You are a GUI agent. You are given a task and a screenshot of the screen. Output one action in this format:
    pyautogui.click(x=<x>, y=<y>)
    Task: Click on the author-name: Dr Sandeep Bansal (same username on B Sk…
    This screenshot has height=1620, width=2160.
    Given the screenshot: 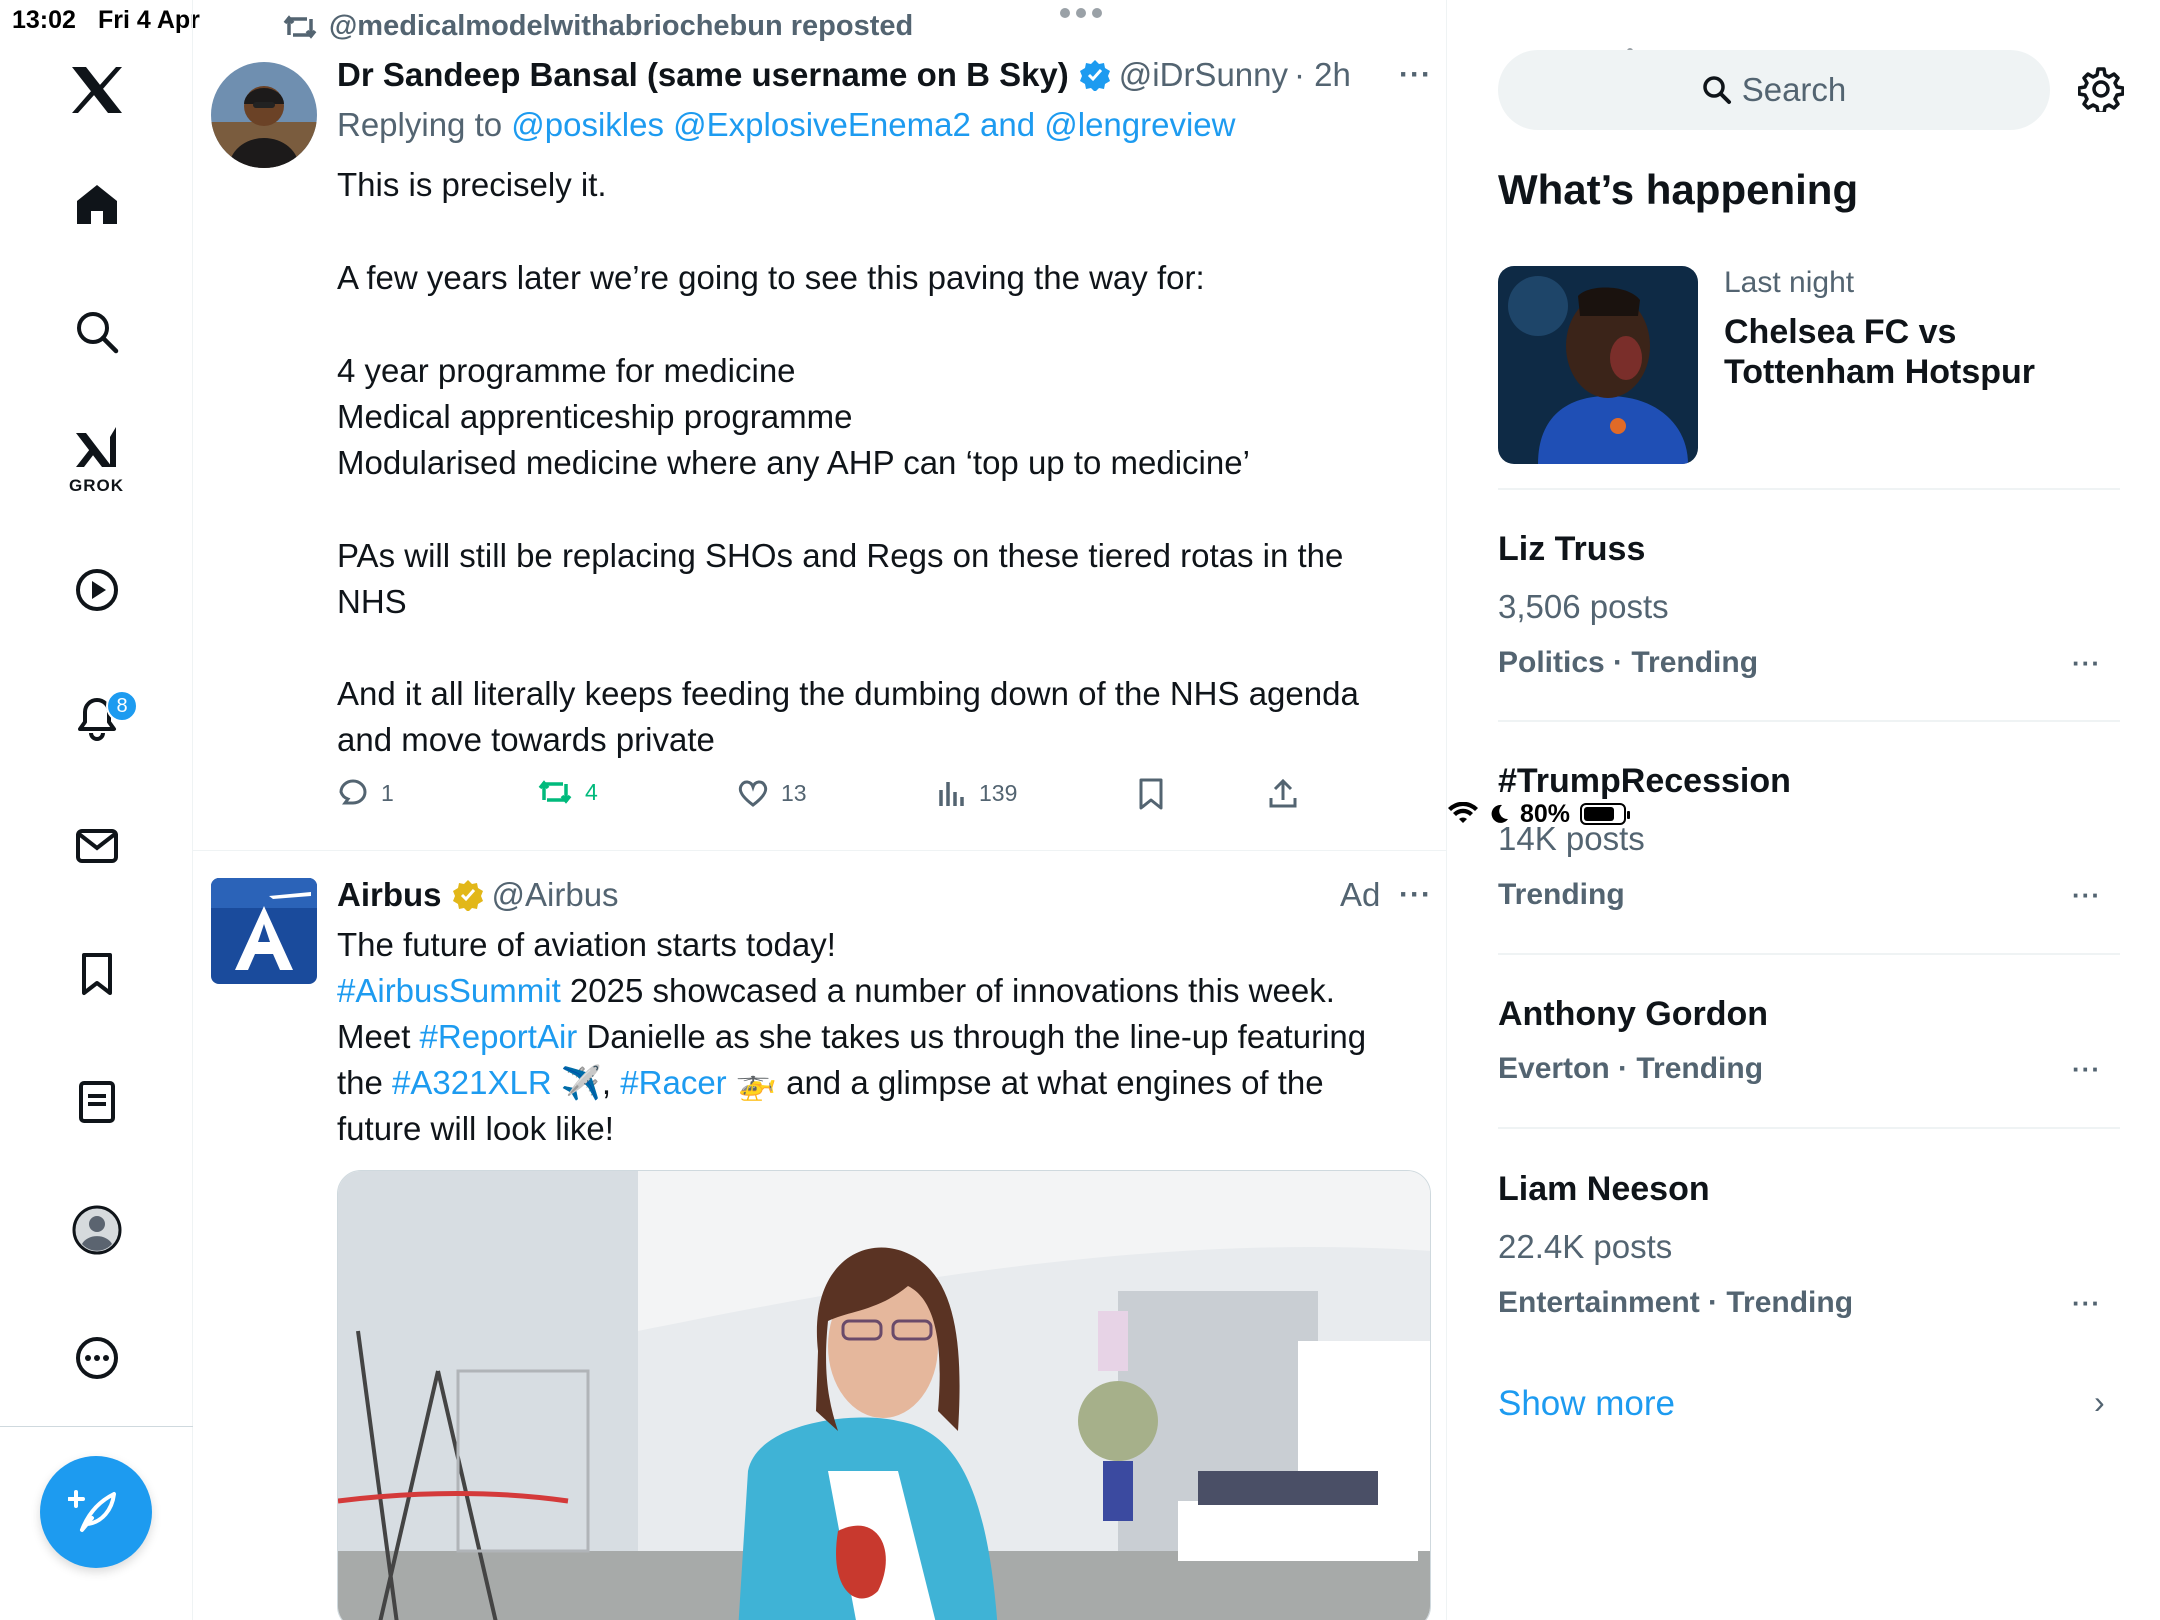 What is the action you would take?
    pyautogui.click(x=703, y=75)
    